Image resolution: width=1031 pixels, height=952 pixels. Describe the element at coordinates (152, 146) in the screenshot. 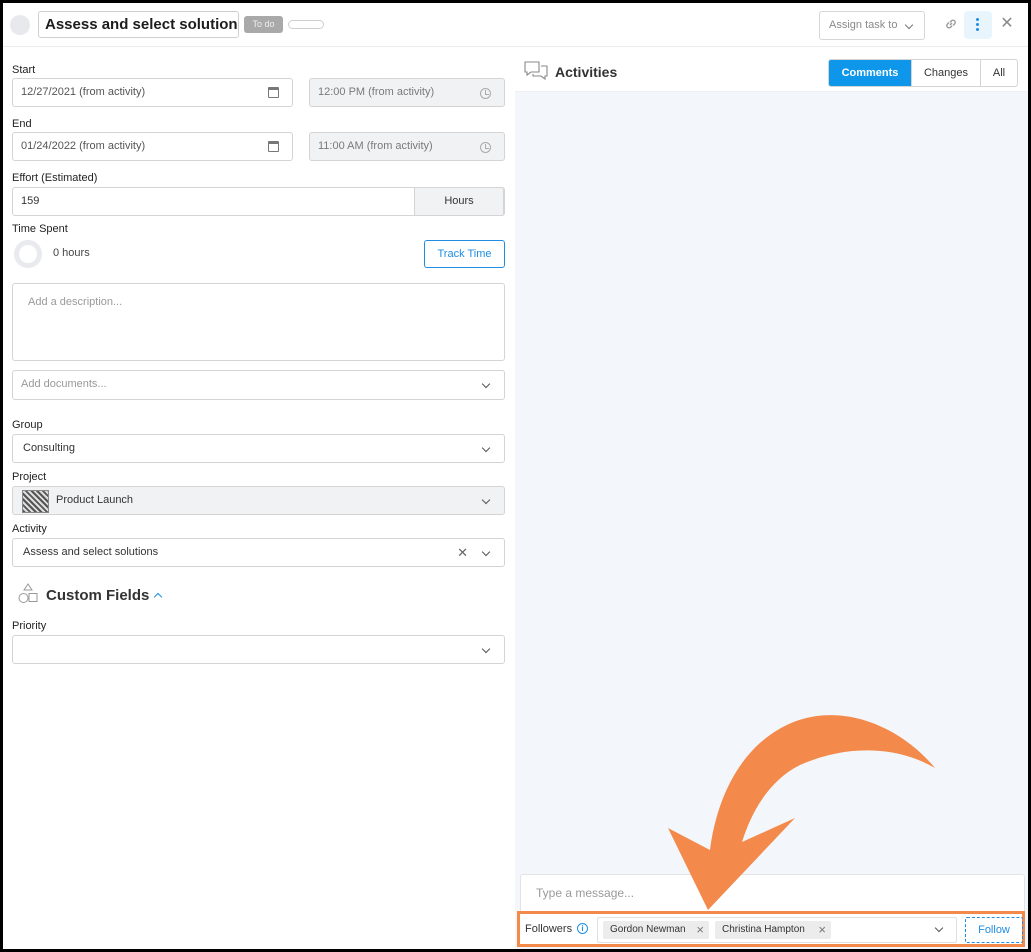

I see `end-date-input: 01/24/2022 (from activity)` at that location.